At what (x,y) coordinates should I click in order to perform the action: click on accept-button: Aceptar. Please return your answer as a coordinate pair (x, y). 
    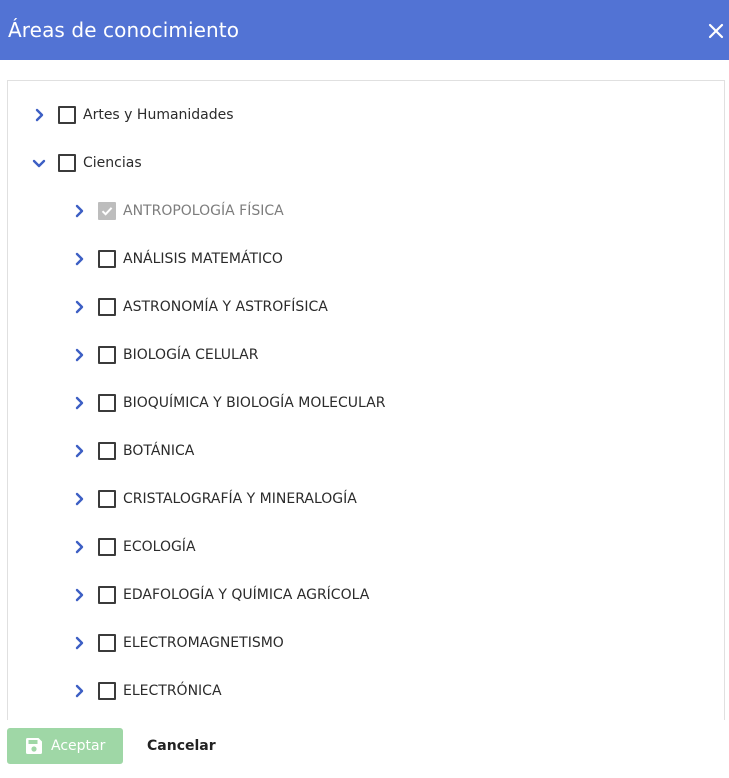
    Looking at the image, I should click on (65, 746).